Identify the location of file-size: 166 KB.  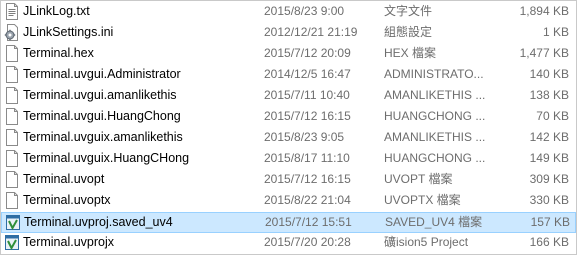
(549, 242).